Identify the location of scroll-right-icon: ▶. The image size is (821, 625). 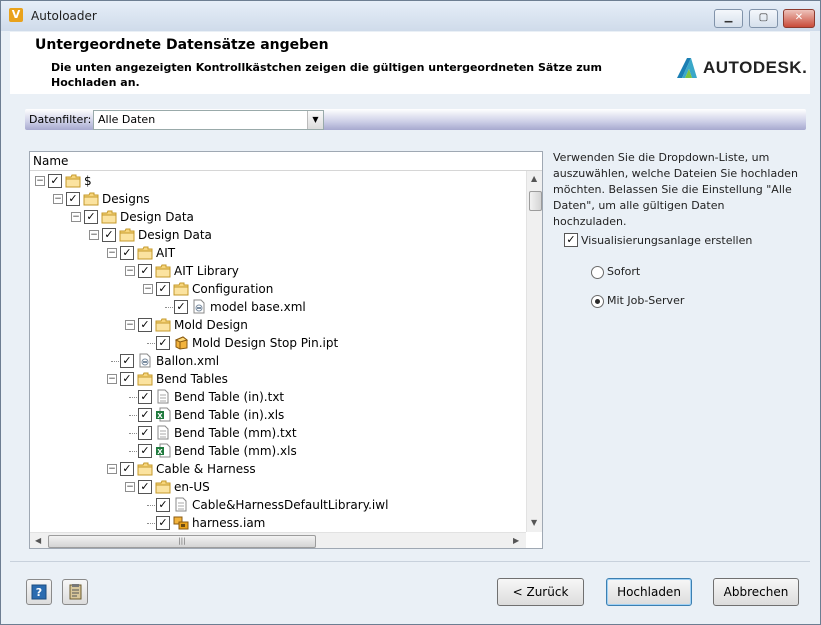
(516, 540).